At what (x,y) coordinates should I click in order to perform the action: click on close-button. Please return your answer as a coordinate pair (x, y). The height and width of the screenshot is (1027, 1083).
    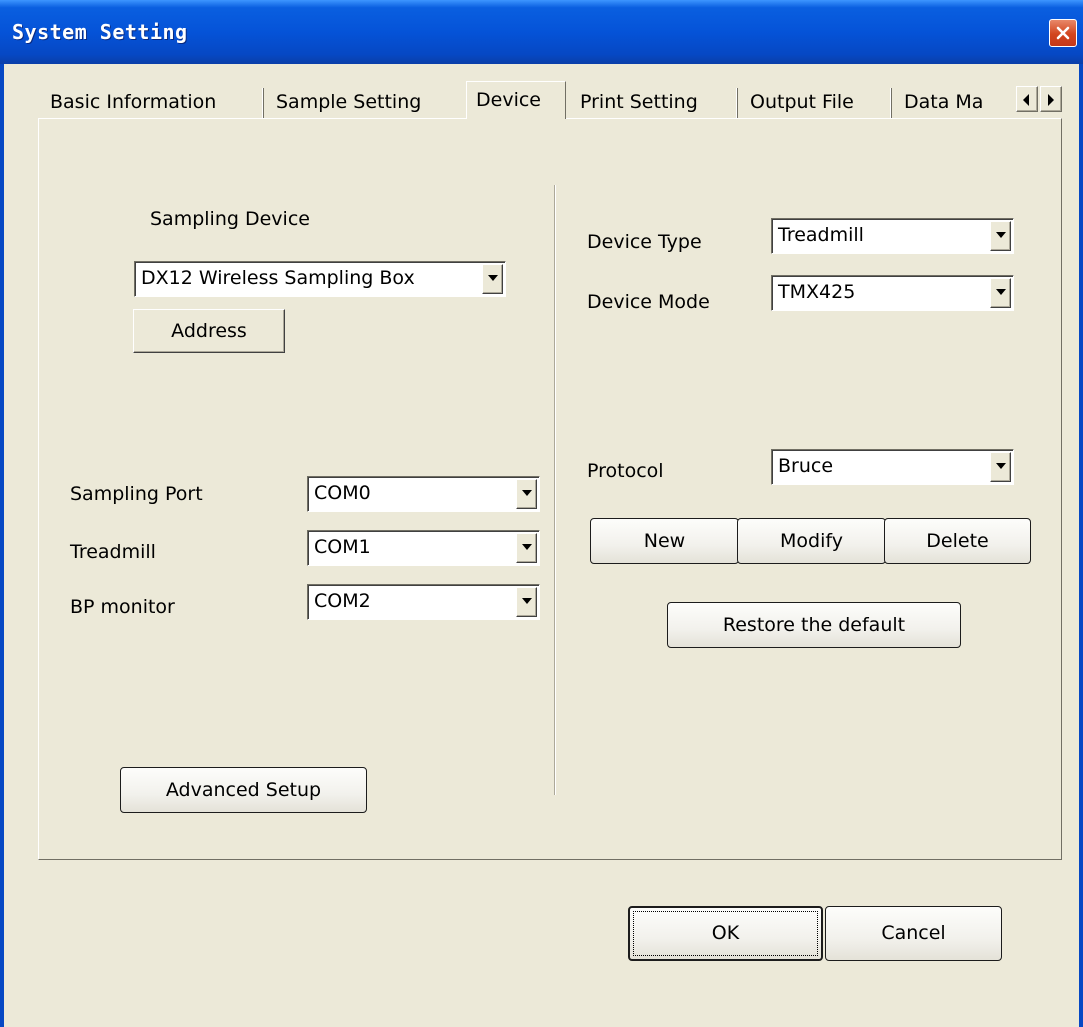
    Looking at the image, I should click on (1063, 33).